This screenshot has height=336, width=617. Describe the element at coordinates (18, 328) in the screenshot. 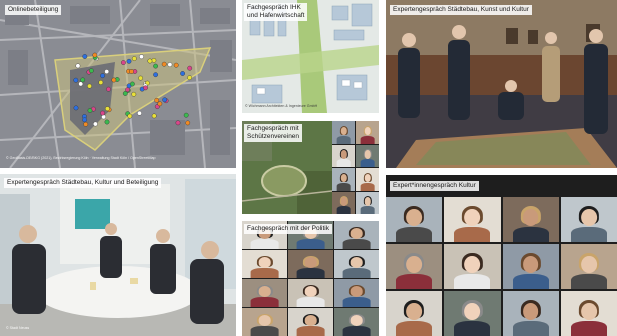

I see `image-credit: © Stadt Neuss` at that location.